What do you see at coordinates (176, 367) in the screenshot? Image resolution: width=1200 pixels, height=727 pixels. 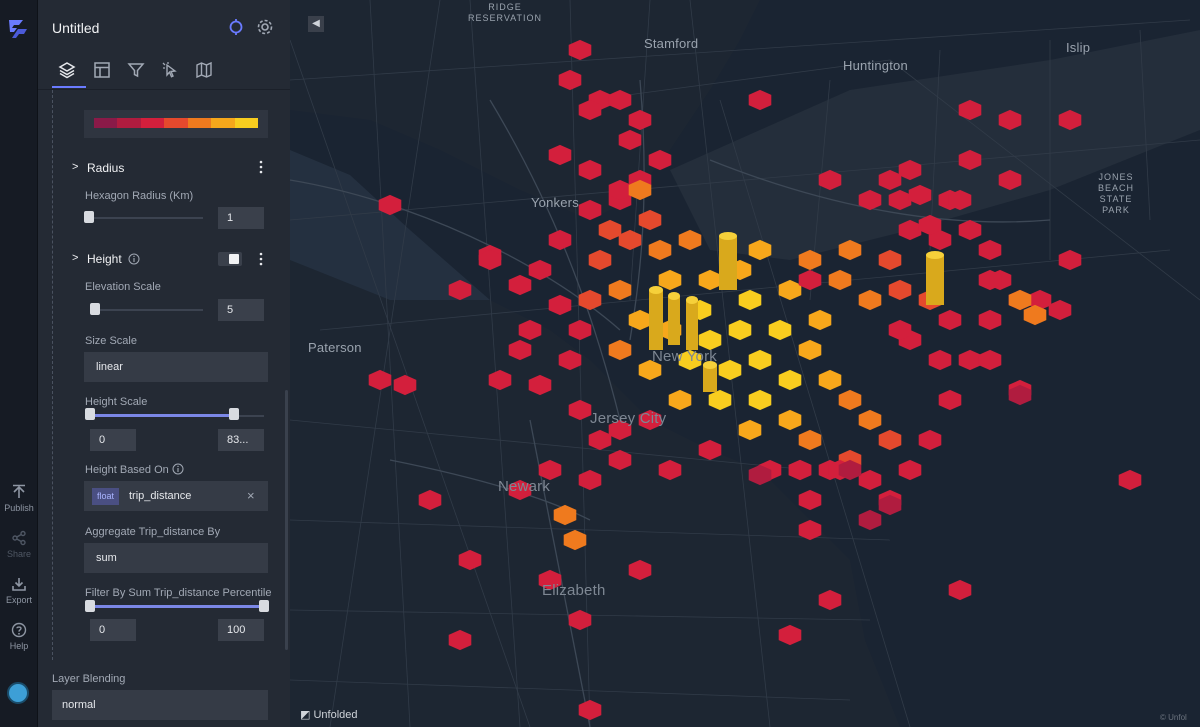 I see `size-scale-select: linear` at bounding box center [176, 367].